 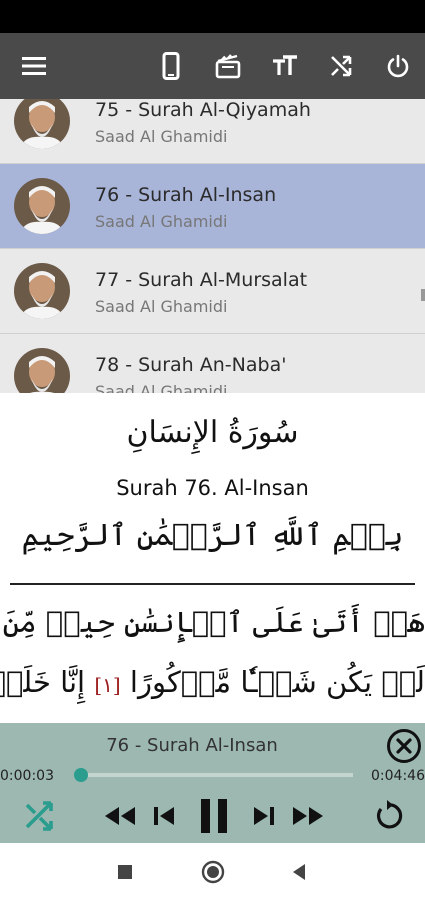 I want to click on list-item: 78 - Surah An-Naba' Saad Al Ghamidi, so click(x=212, y=363).